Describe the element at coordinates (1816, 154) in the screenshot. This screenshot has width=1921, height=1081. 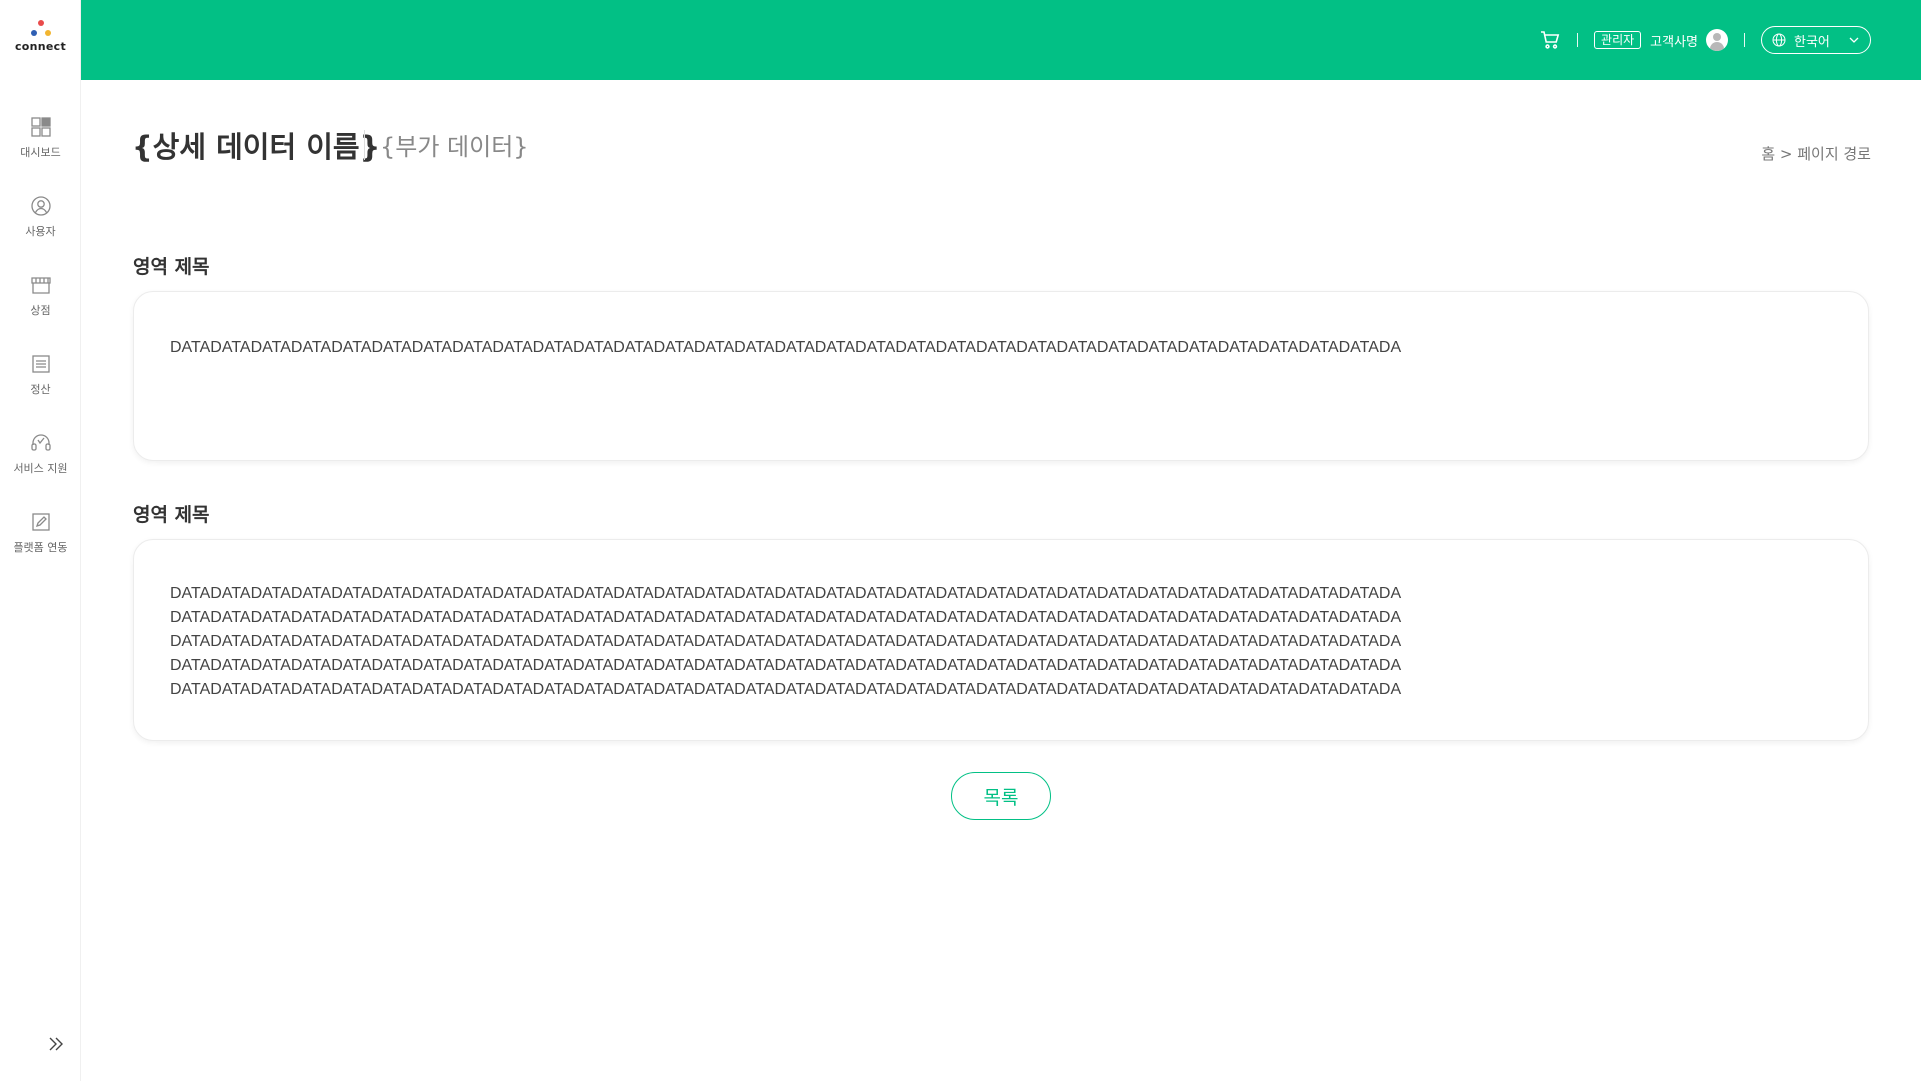
I see `breadcrumb: 홈 > 페이지 경로` at that location.